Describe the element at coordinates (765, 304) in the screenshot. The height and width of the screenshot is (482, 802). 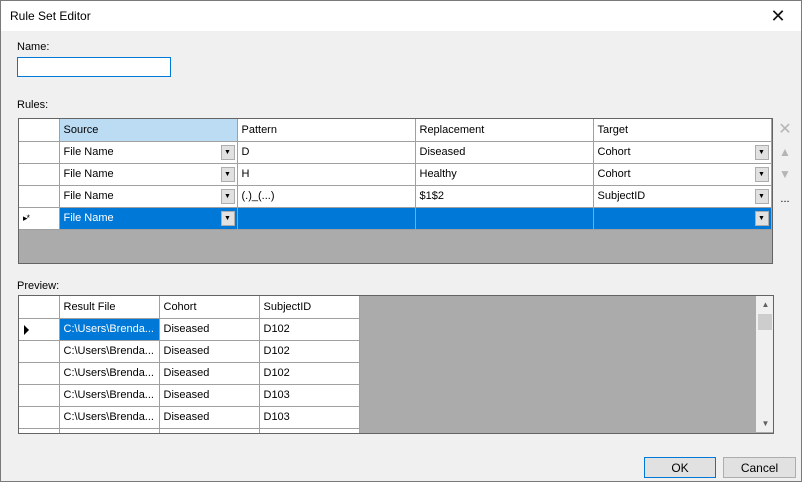
I see `scroll-up-icon: ▲` at that location.